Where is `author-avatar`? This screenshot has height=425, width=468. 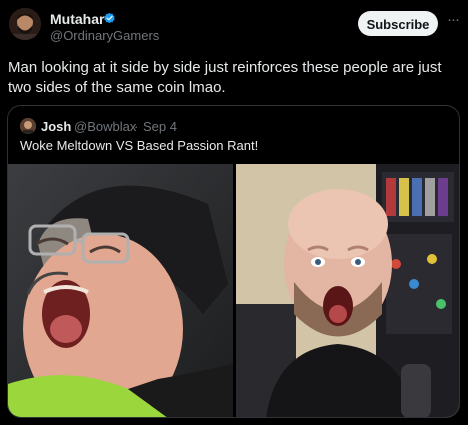
author-avatar is located at coordinates (25, 24).